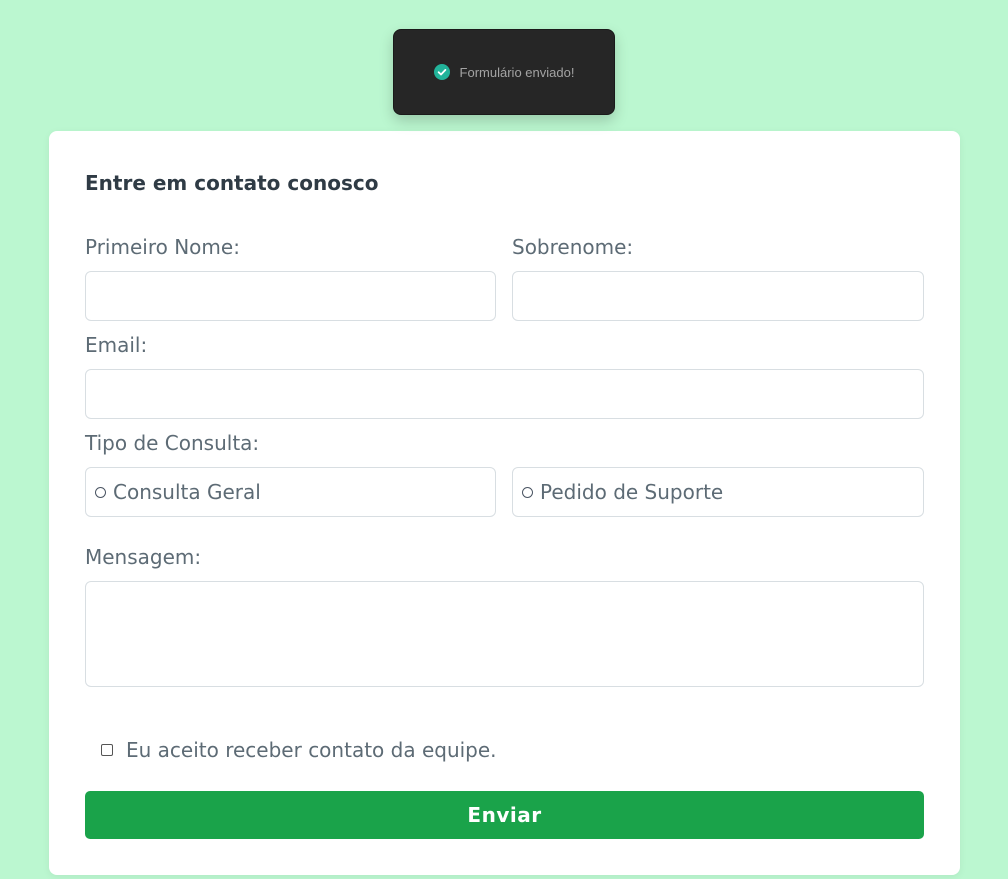  Describe the element at coordinates (172, 443) in the screenshot. I see `query-type-label: Tipo de Consulta:` at that location.